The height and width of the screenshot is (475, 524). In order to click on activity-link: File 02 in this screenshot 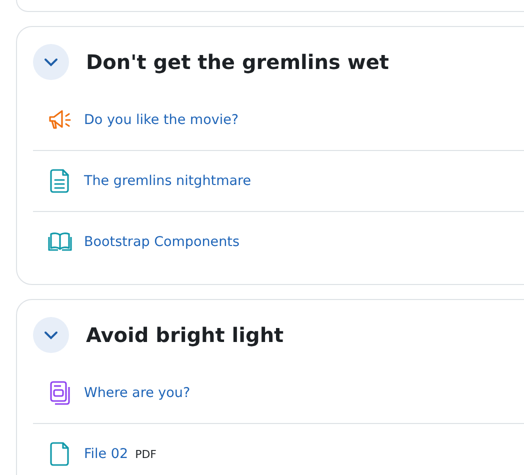, I will do `click(106, 454)`.